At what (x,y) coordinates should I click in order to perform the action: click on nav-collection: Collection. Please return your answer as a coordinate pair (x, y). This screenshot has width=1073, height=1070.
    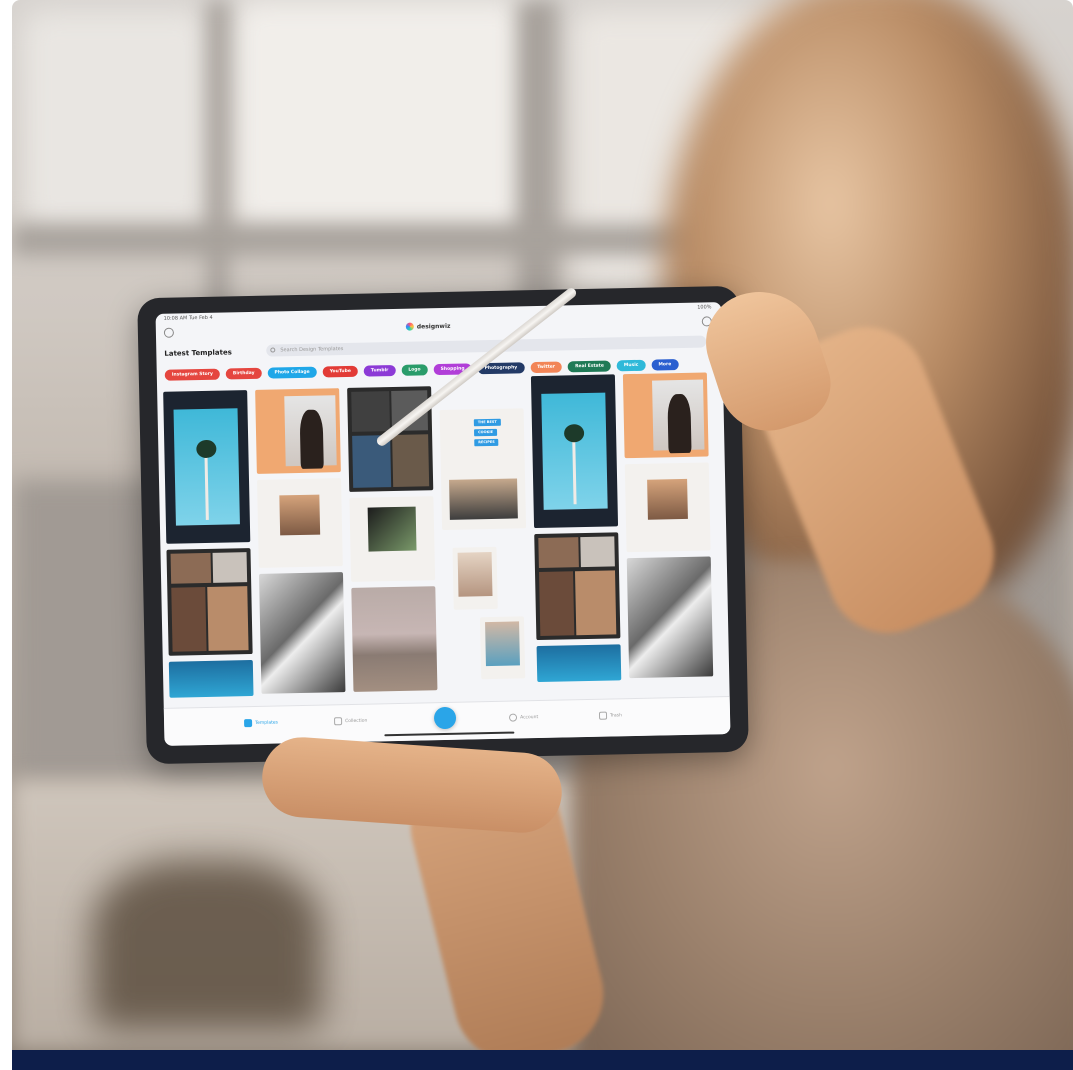
    Looking at the image, I should click on (350, 721).